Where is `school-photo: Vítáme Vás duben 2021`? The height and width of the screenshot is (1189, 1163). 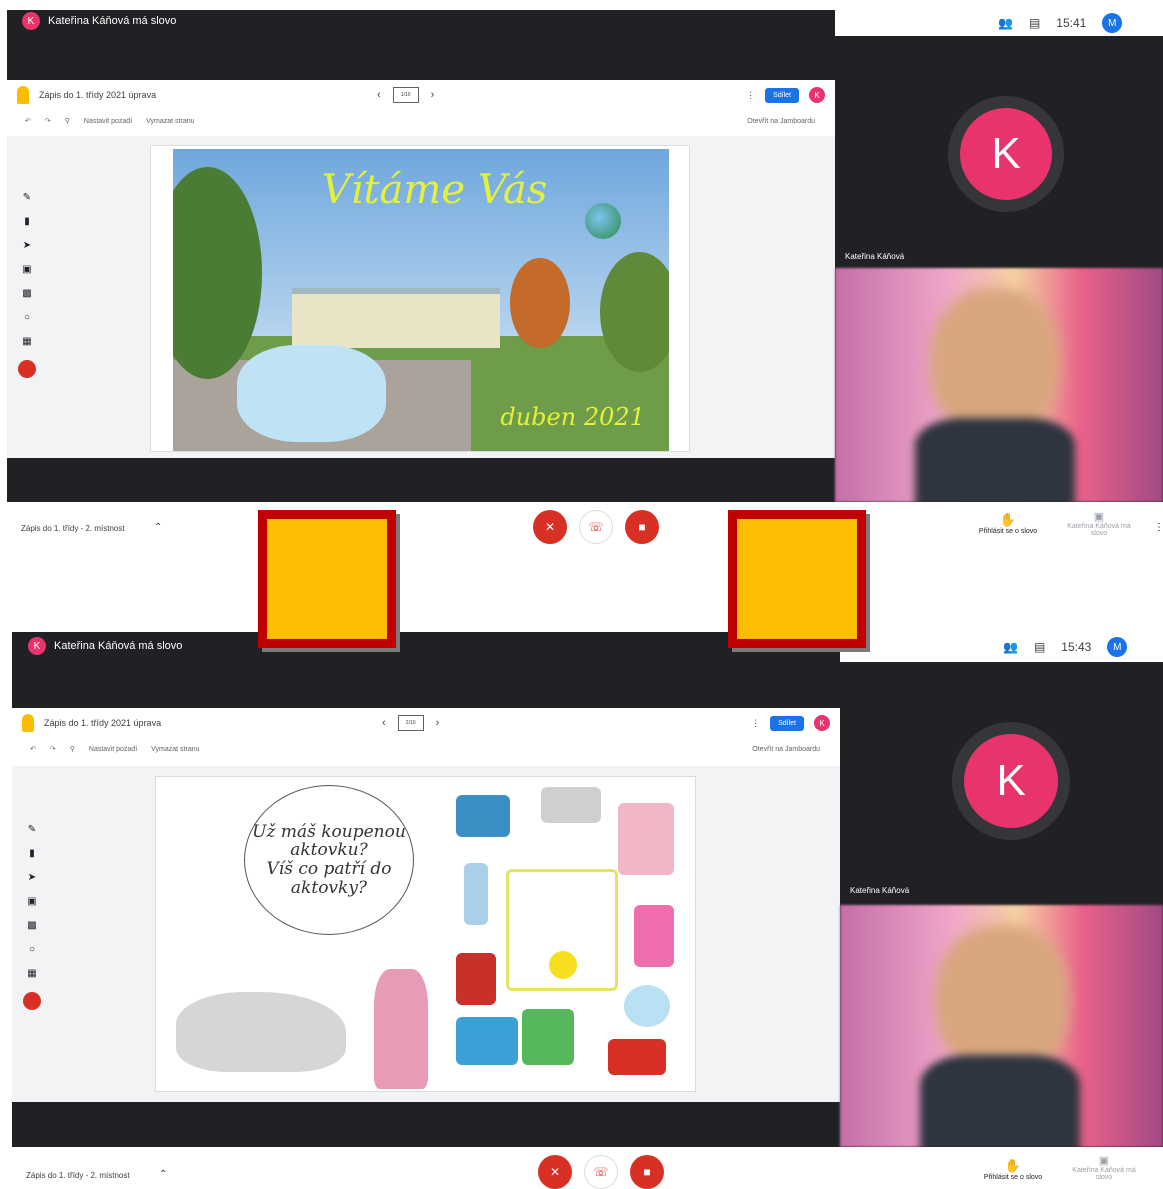
school-photo: Vítáme Vás duben 2021 is located at coordinates (421, 300).